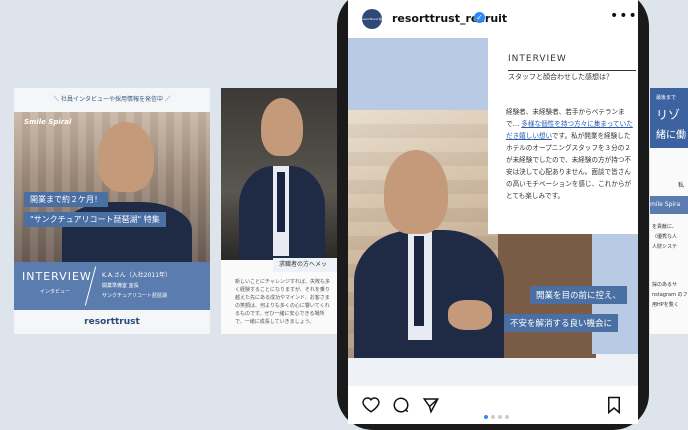 The height and width of the screenshot is (430, 688). What do you see at coordinates (372, 25) in the screenshot?
I see `profile-avatar: resorttrust 採用` at bounding box center [372, 25].